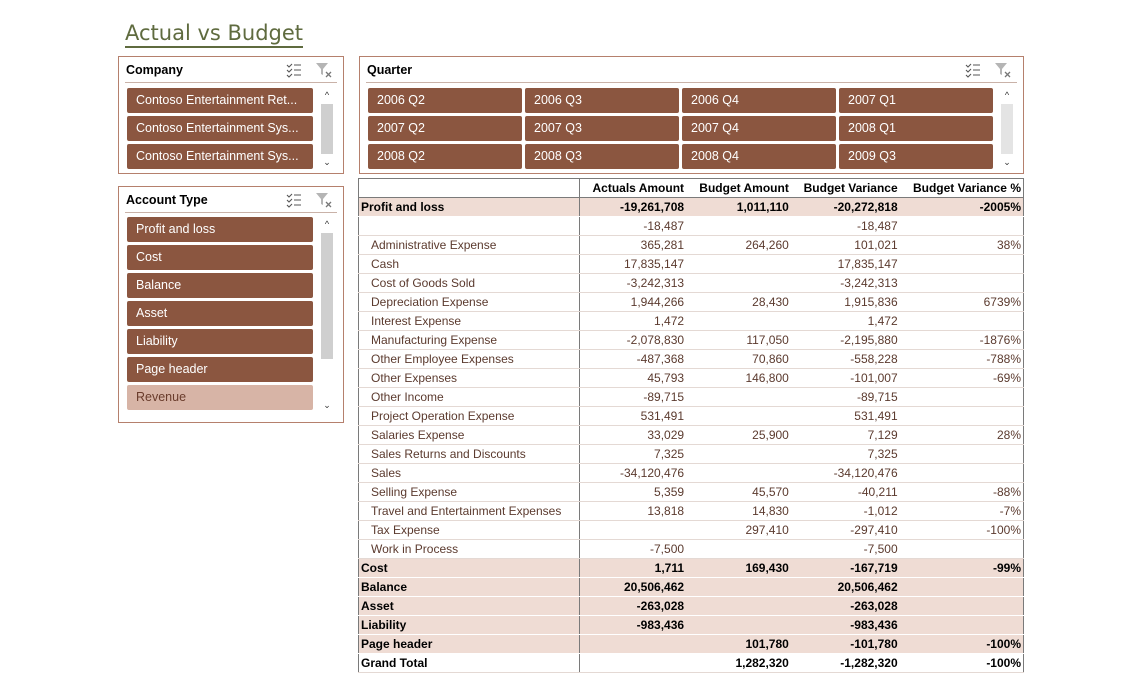 This screenshot has height=687, width=1140. Describe the element at coordinates (602, 156) in the screenshot. I see `quarter-item: 2008 Q3` at that location.